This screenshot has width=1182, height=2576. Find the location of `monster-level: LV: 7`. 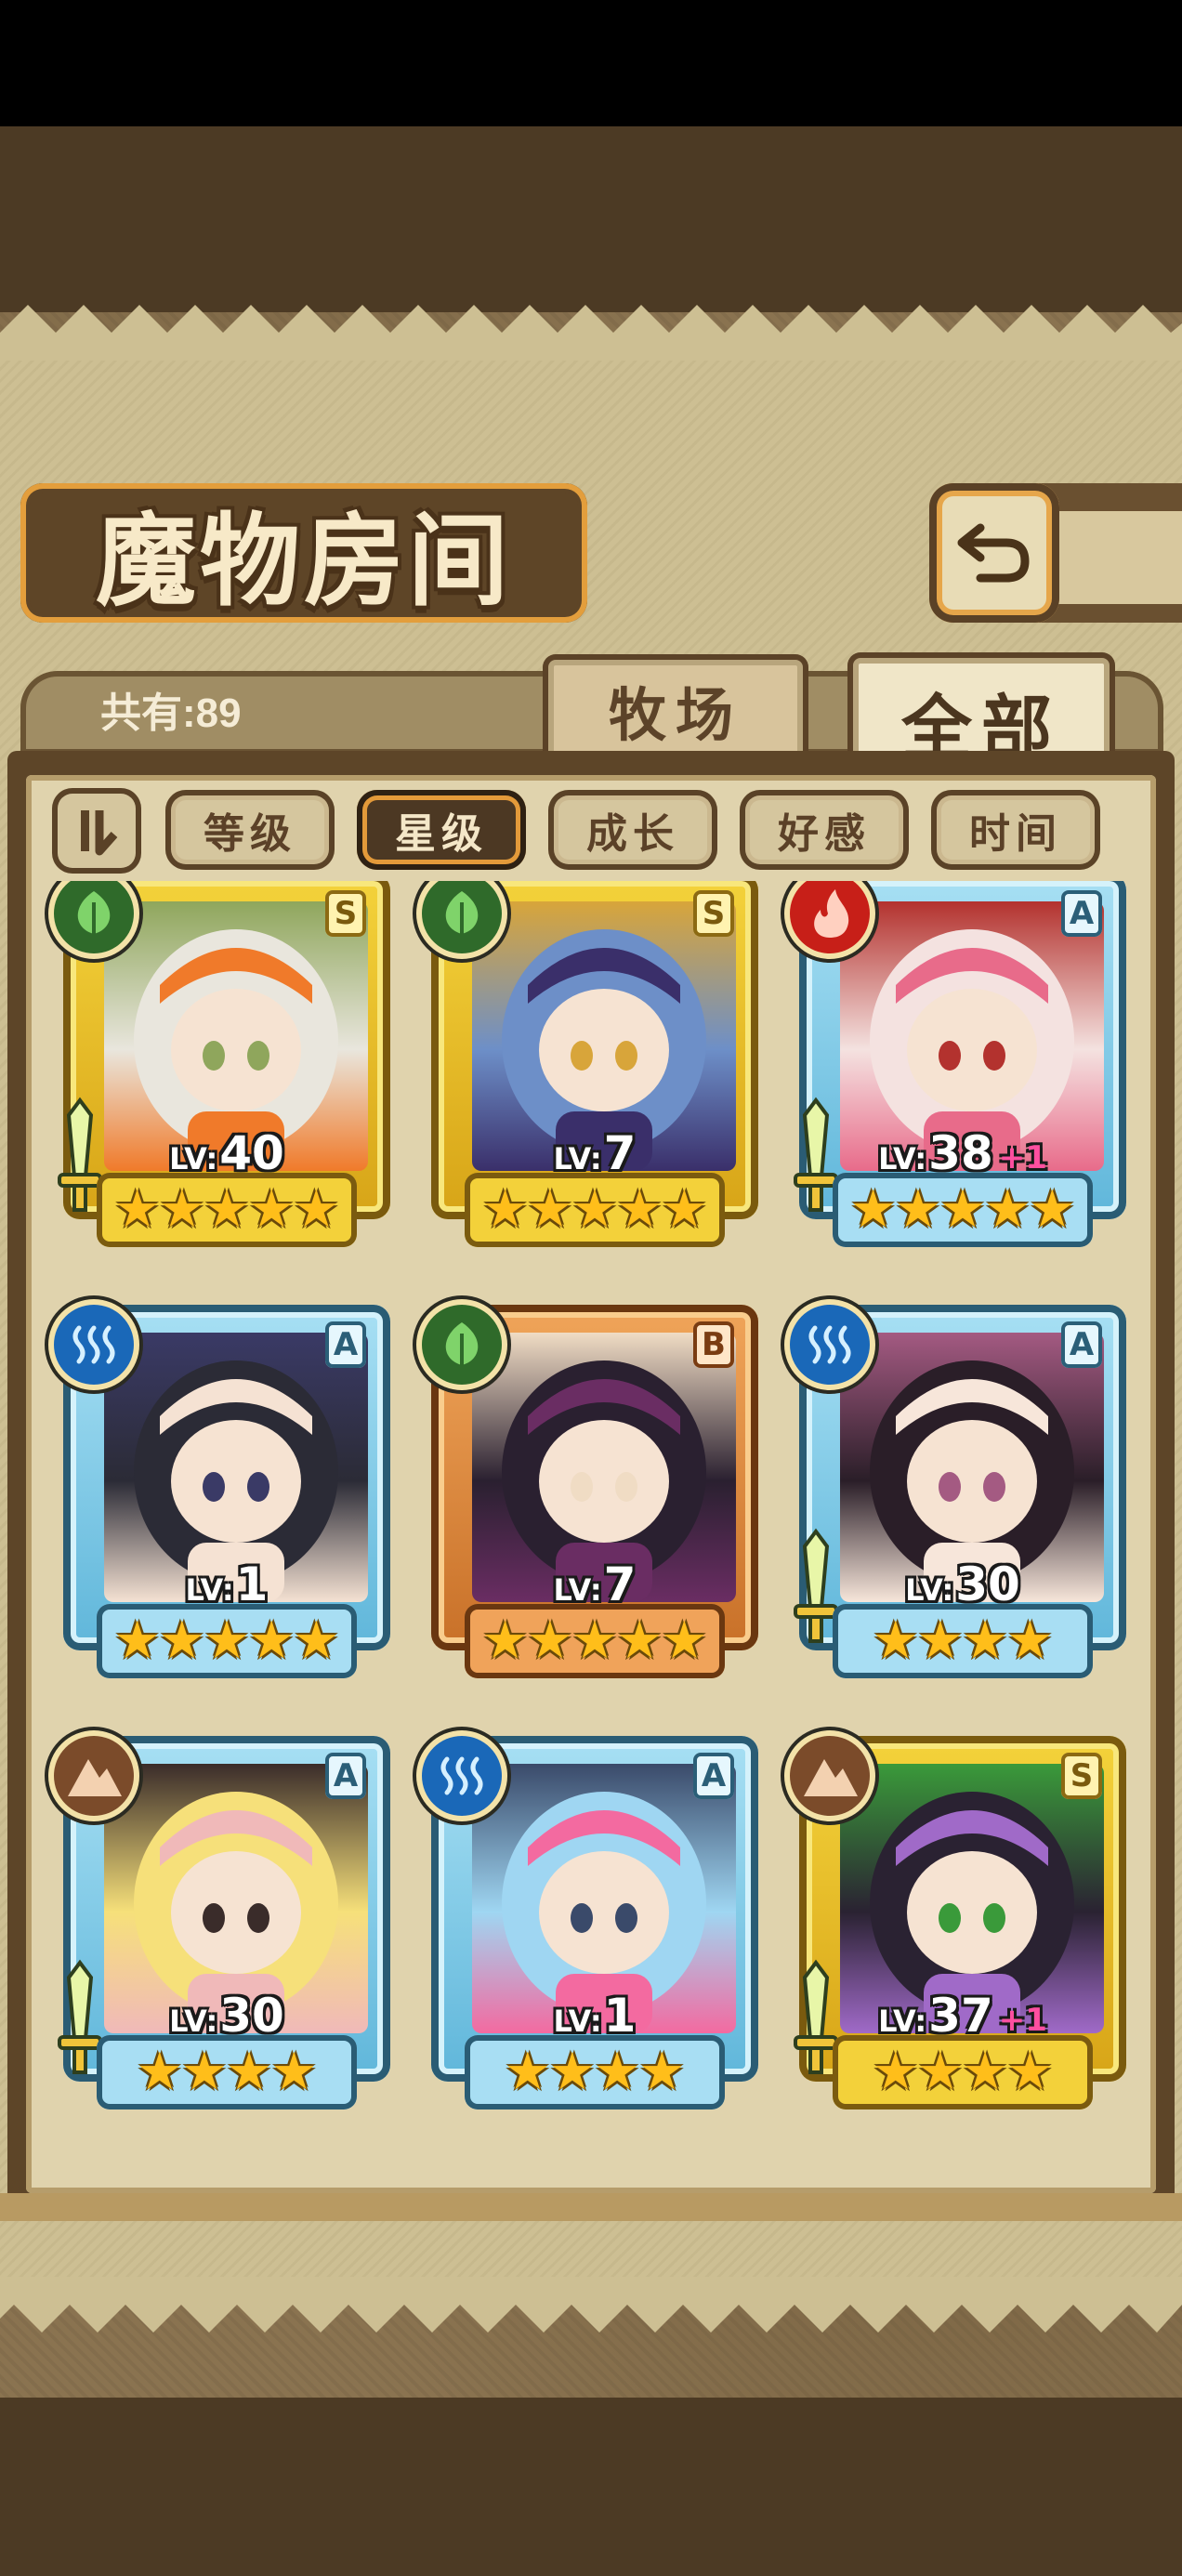

monster-level: LV: 7 is located at coordinates (595, 1153).